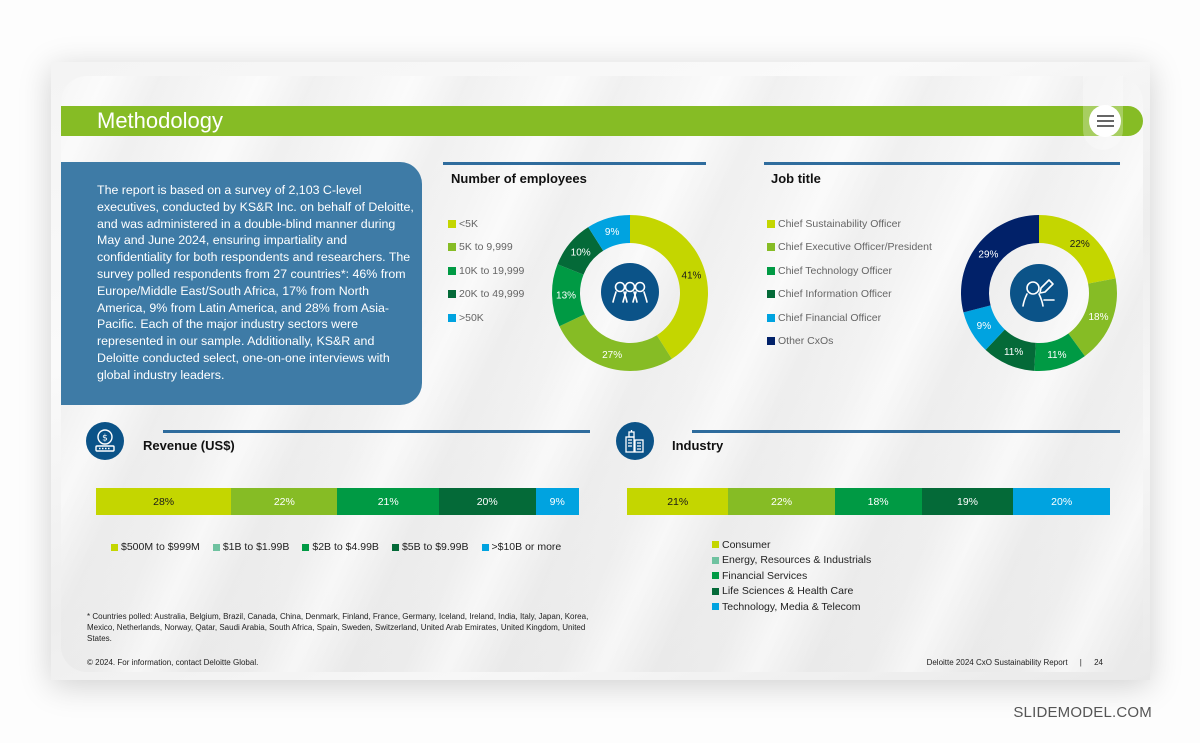  I want to click on bar-segment-2b-to-4-99b: 21%, so click(388, 501).